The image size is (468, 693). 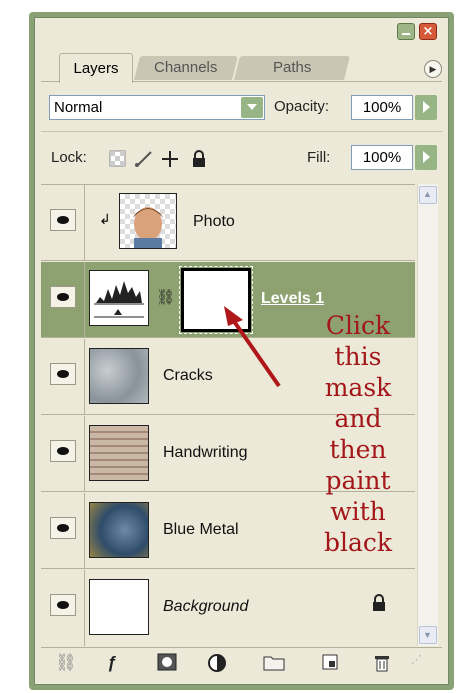 I want to click on blend-mode-value: Normal, so click(x=78, y=107).